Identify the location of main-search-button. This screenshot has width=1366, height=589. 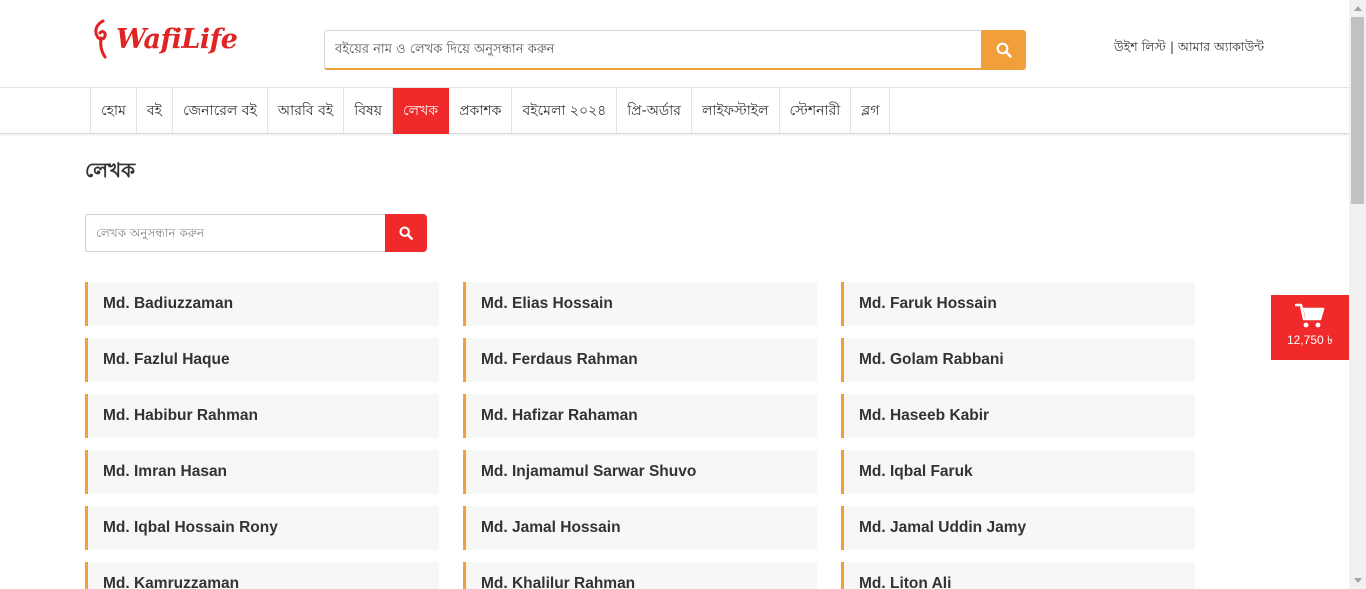
(1003, 50).